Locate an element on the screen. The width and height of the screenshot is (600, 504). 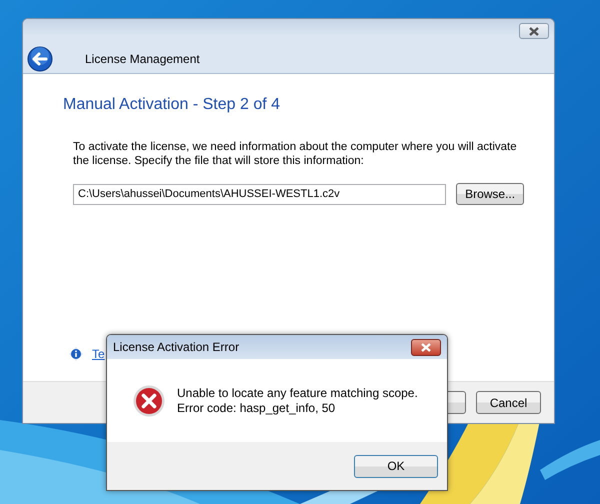
instruction-text: To activate the license, we need information about the computer where you will activate the license. Specify the file that will store this information: is located at coordinates (295, 154).